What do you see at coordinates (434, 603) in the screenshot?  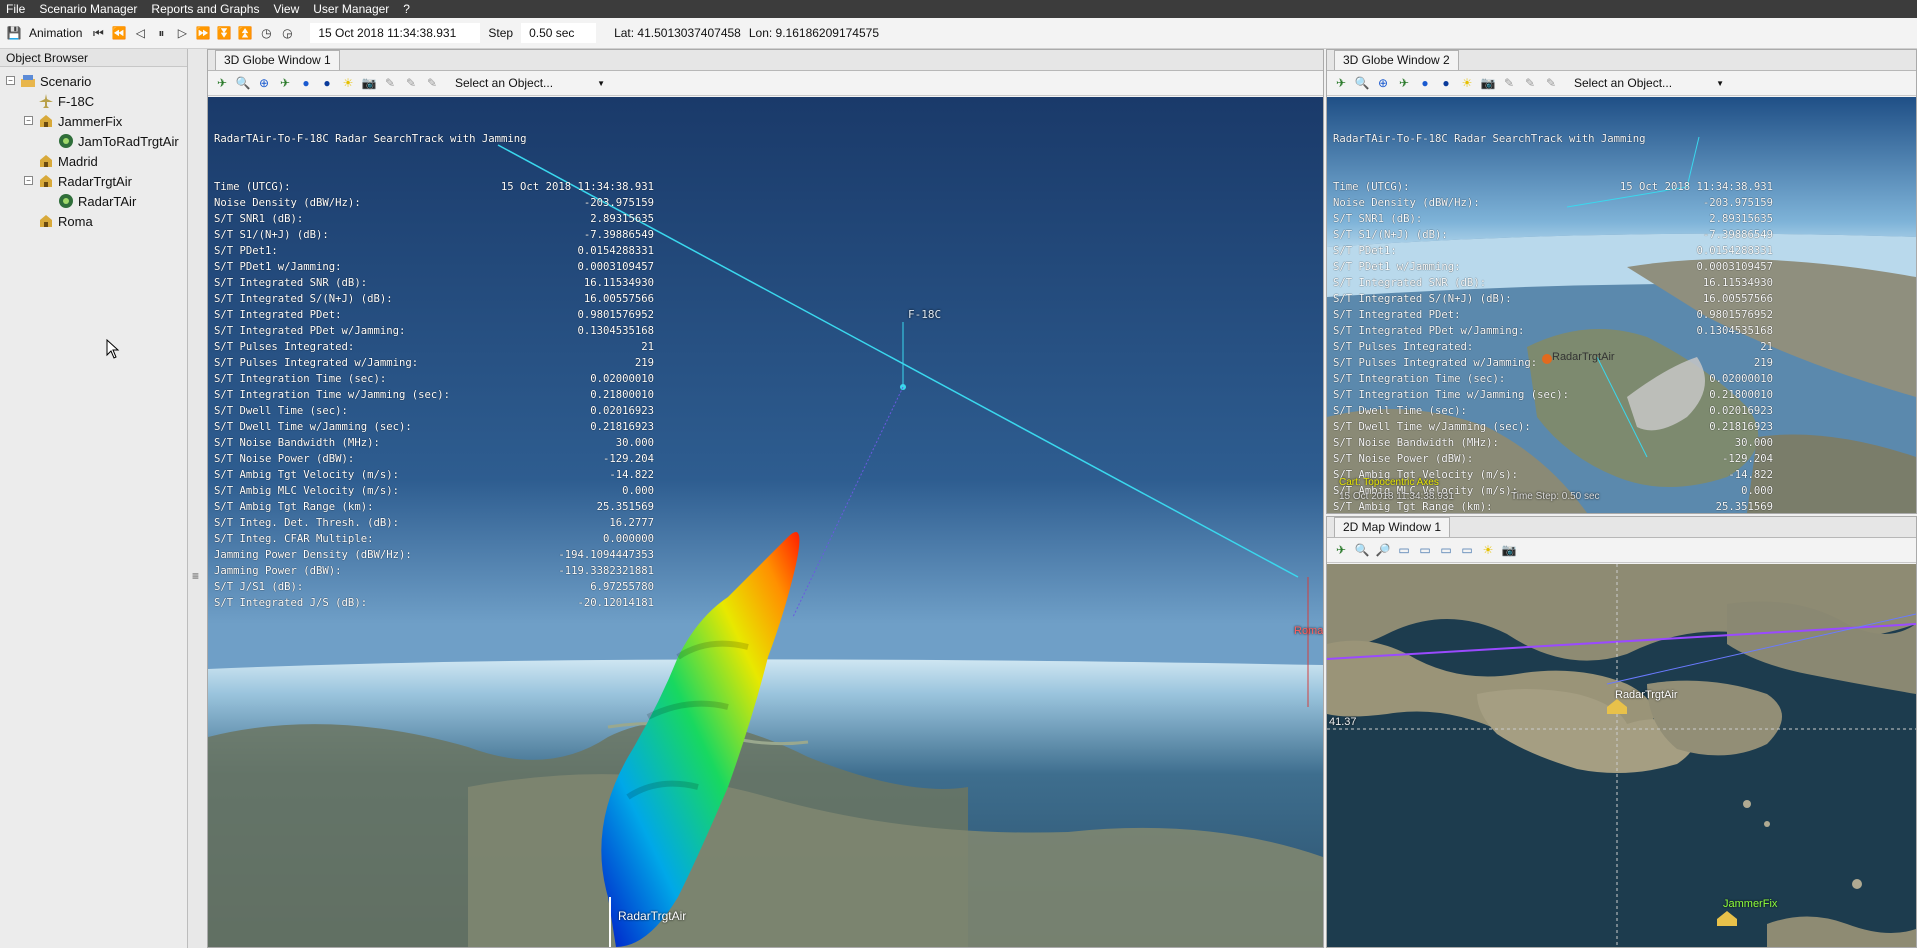 I see `report-row: S/T Integrated J/S (dB): -20.12014181` at bounding box center [434, 603].